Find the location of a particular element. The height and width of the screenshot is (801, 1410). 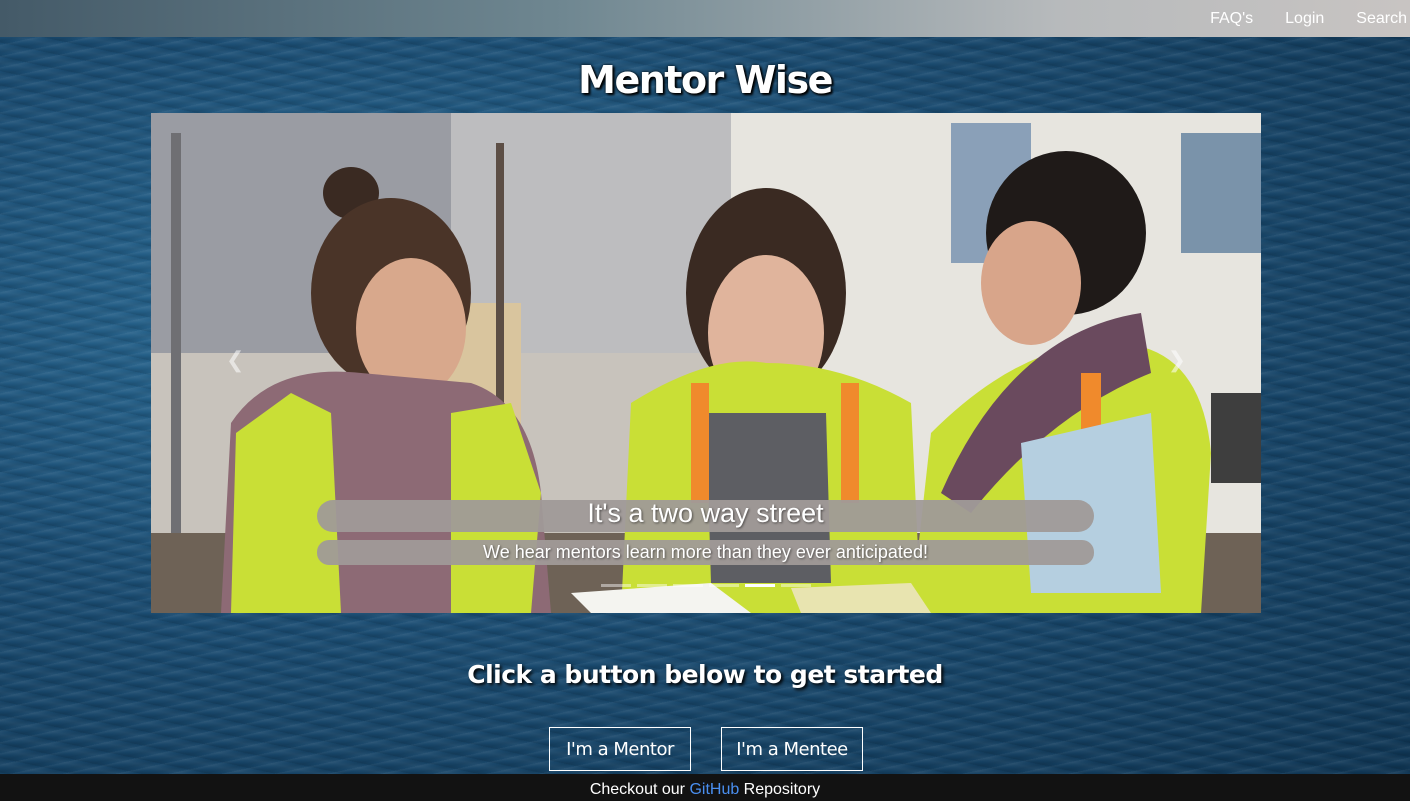

footer: Checkout our GitHub Repository is located at coordinates (705, 787).